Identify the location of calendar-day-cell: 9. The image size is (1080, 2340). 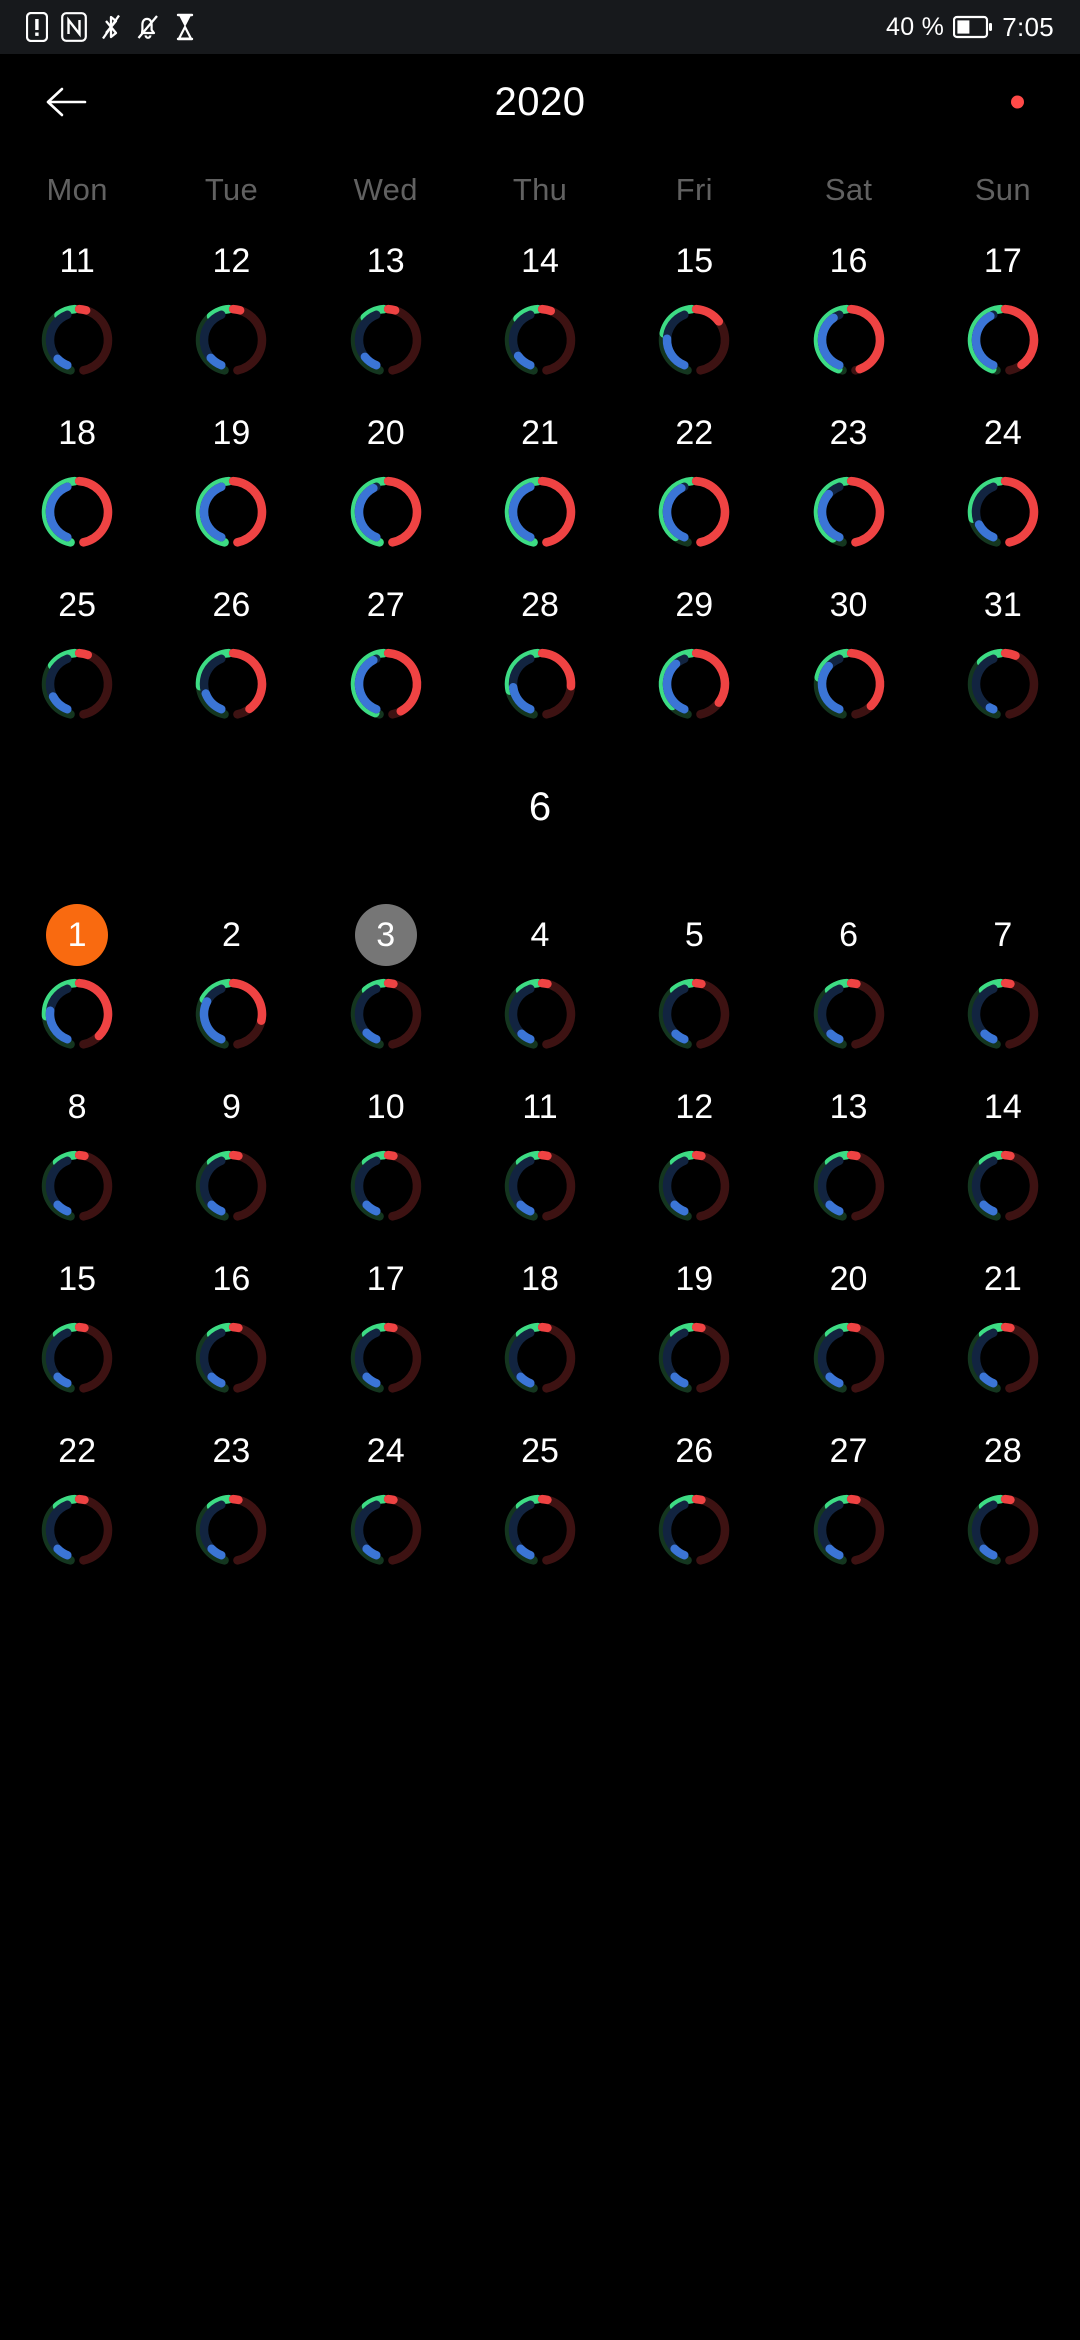
(231, 1148).